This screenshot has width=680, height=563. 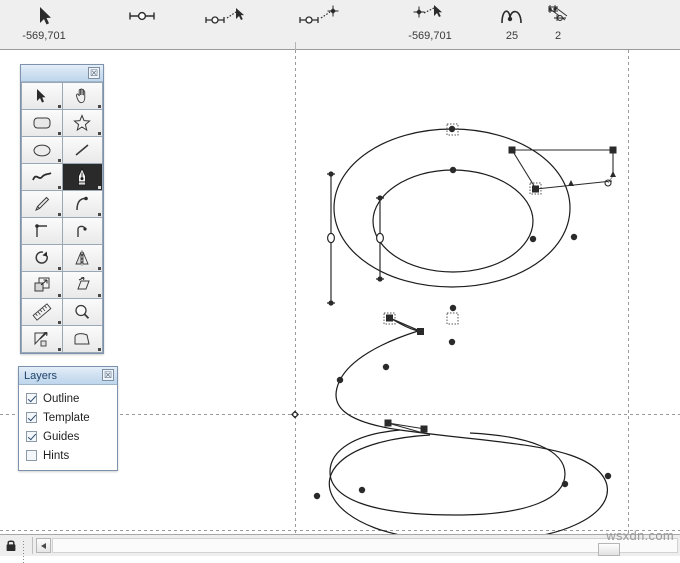 I want to click on tool-pan-hand-tool, so click(x=82, y=96).